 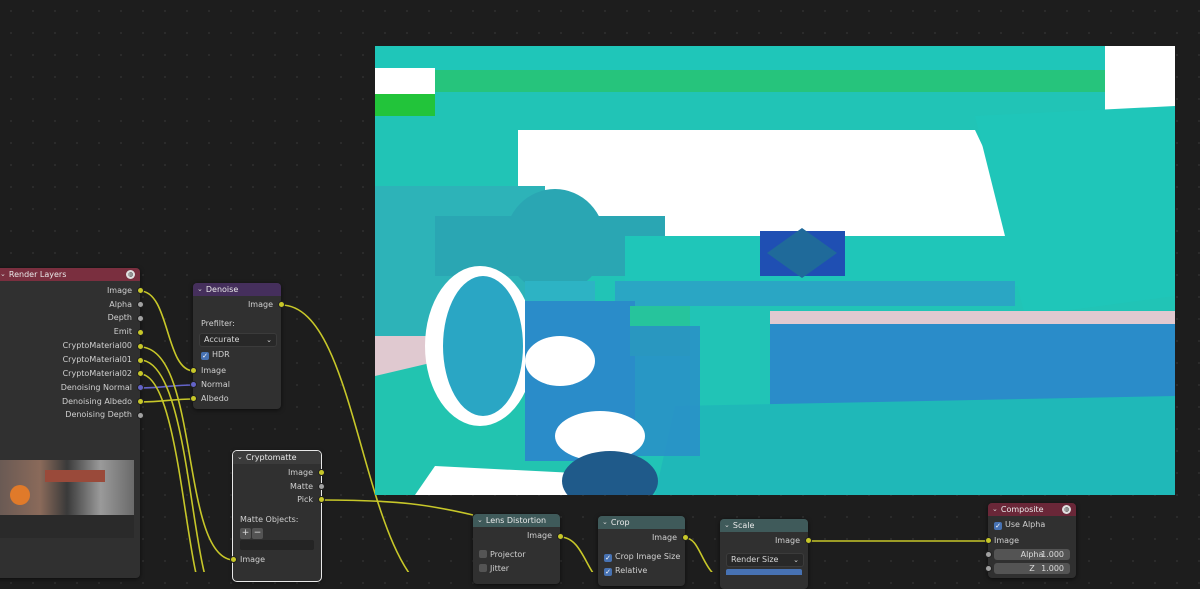 What do you see at coordinates (502, 555) in the screenshot?
I see `projector-checkbox: Projector` at bounding box center [502, 555].